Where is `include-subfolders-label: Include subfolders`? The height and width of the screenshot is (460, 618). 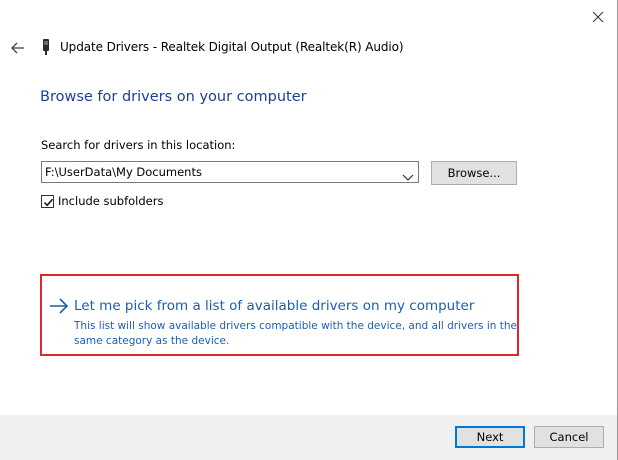
include-subfolders-label: Include subfolders is located at coordinates (110, 201).